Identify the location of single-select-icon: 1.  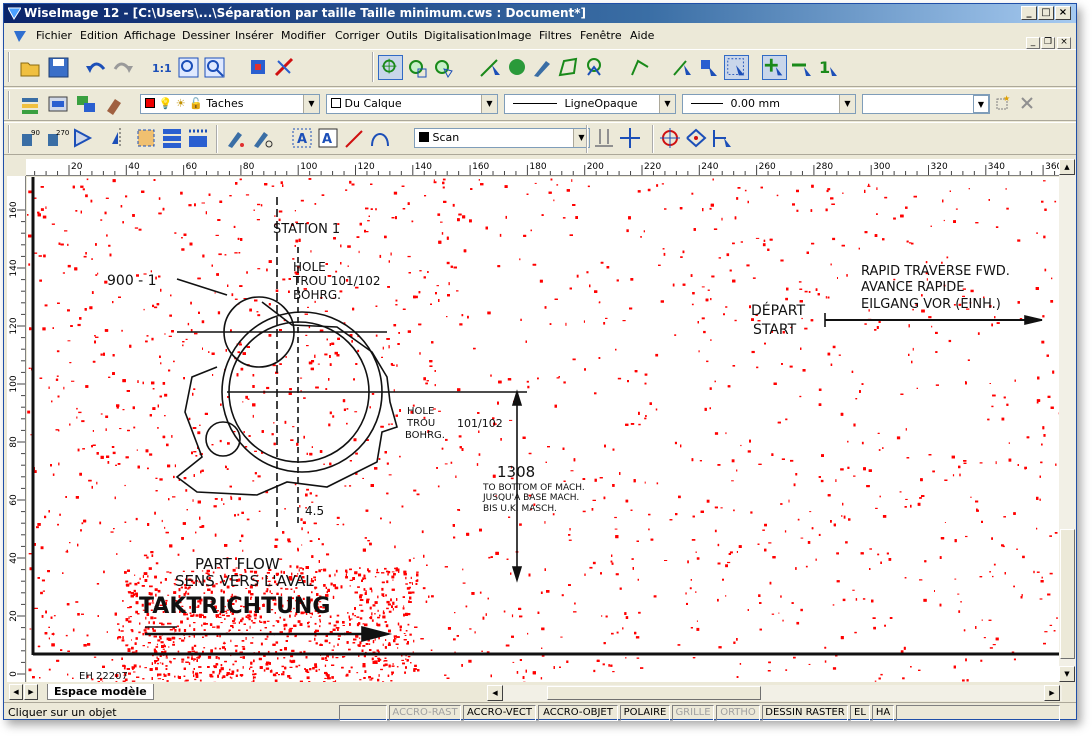
(828, 67).